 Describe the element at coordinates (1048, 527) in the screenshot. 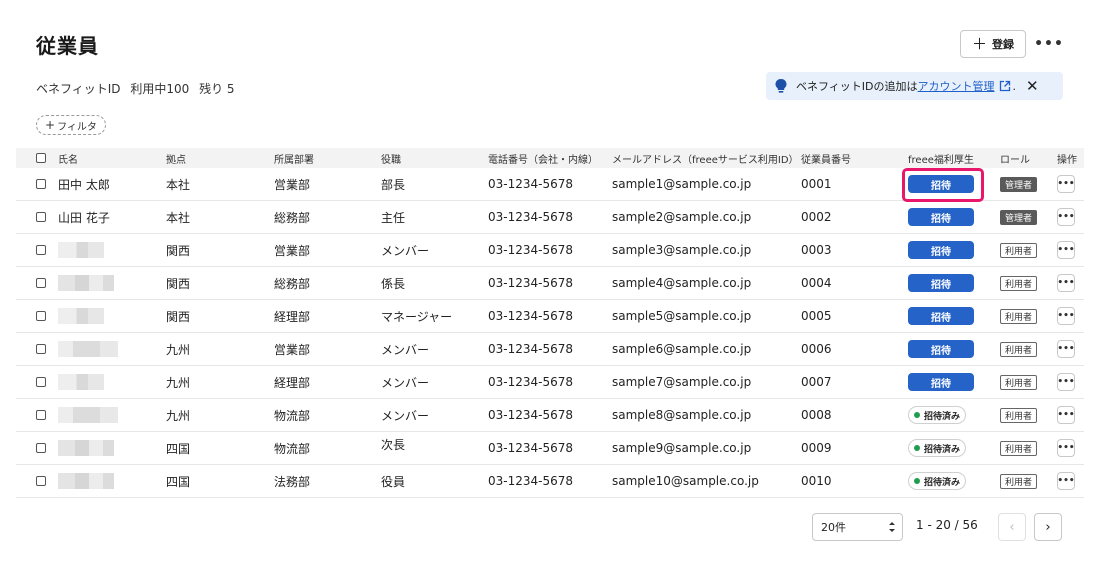

I see `chevron-right-icon: ›` at that location.